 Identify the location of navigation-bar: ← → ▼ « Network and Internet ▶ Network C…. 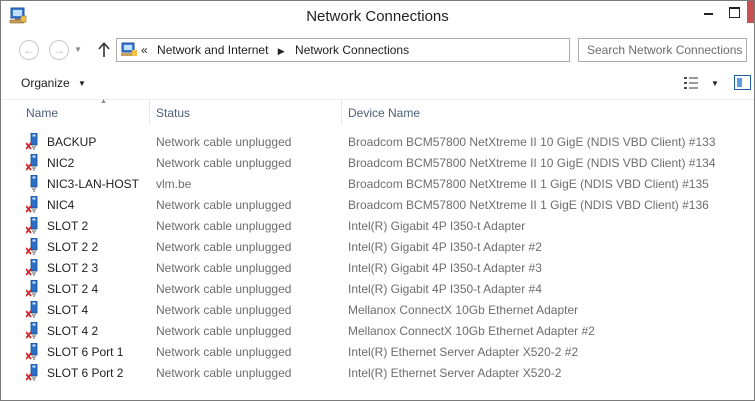
(377, 49).